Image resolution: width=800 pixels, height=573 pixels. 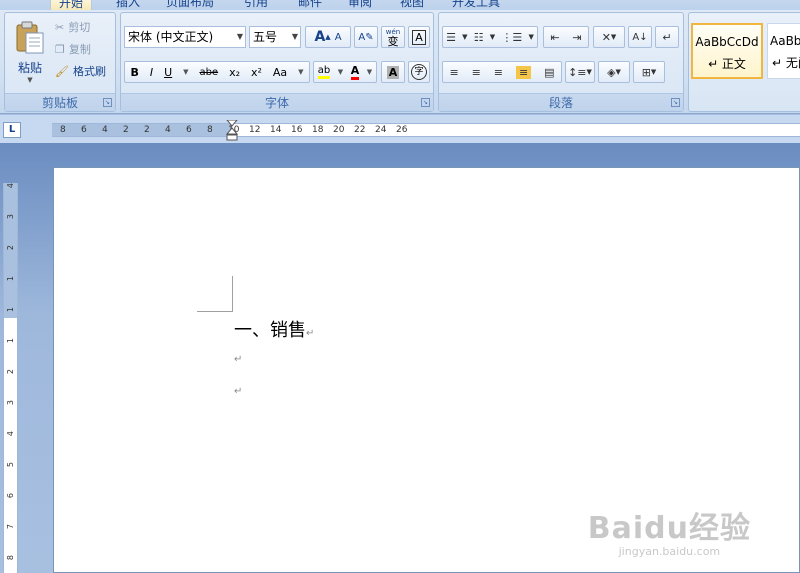 I want to click on decrease-indent-icon: ⇤, so click(x=554, y=37).